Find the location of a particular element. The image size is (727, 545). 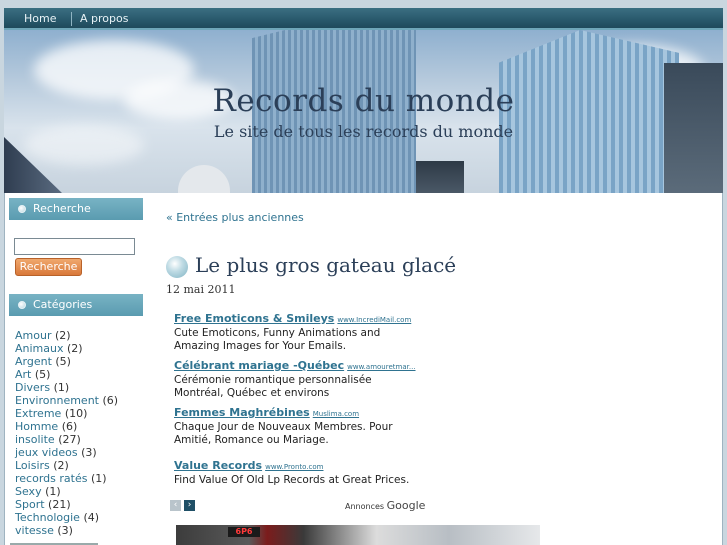

list-item: jeux videos (3) is located at coordinates (66, 452).